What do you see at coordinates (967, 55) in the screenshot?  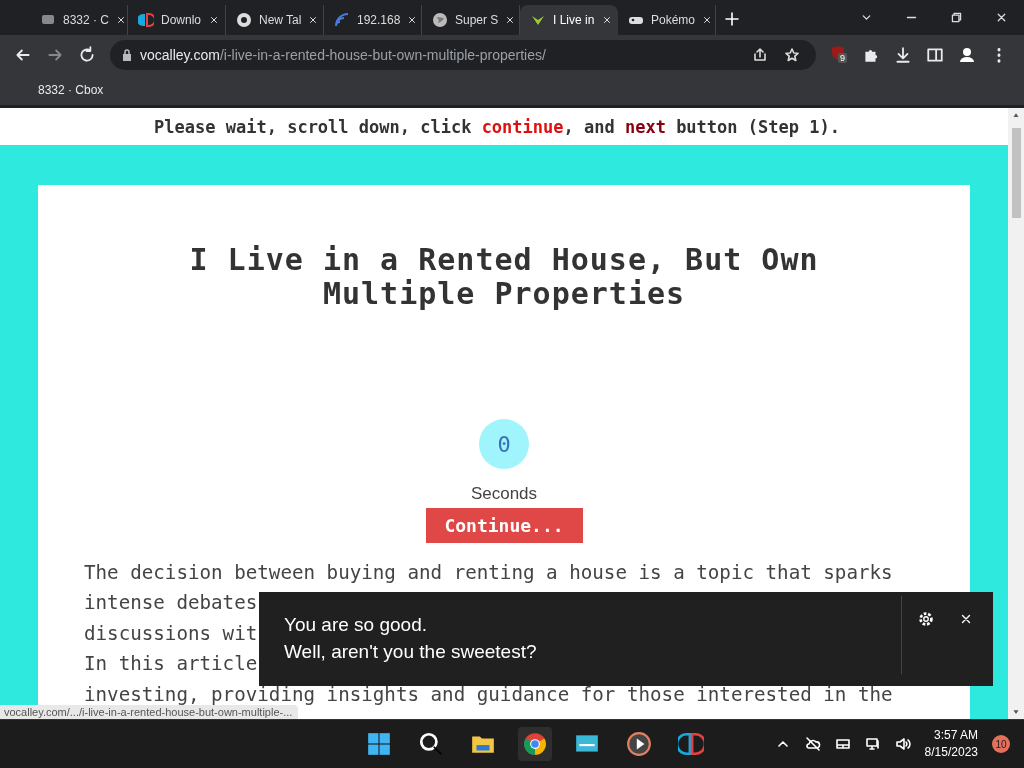 I see `profile-icon` at bounding box center [967, 55].